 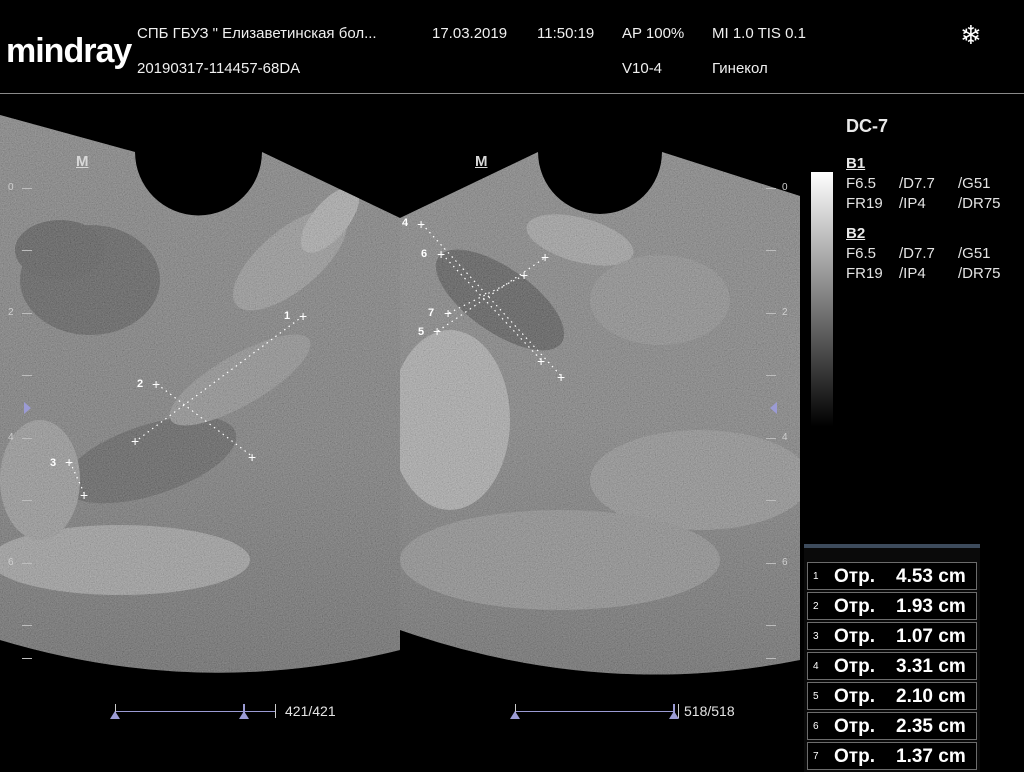 What do you see at coordinates (816, 756) in the screenshot?
I see `measurement-index: 7` at bounding box center [816, 756].